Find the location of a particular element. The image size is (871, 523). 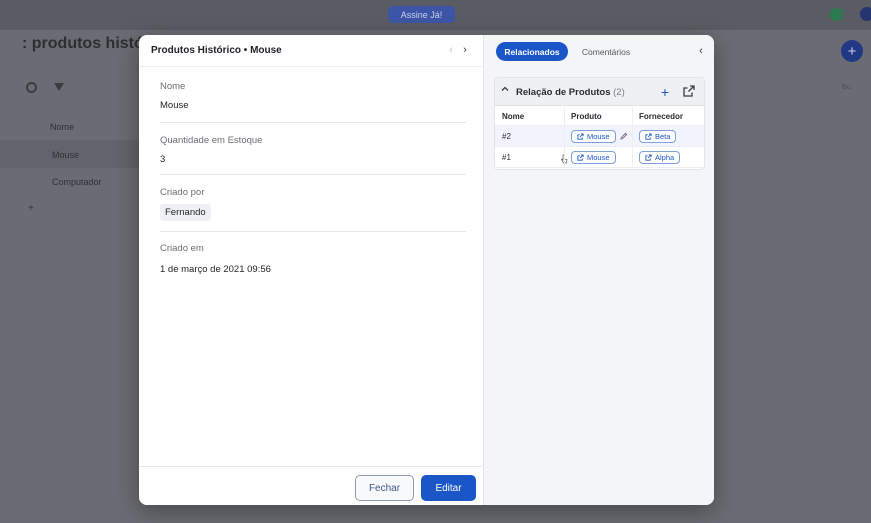

field-criado-por: Criado por Fernando is located at coordinates (313, 204).